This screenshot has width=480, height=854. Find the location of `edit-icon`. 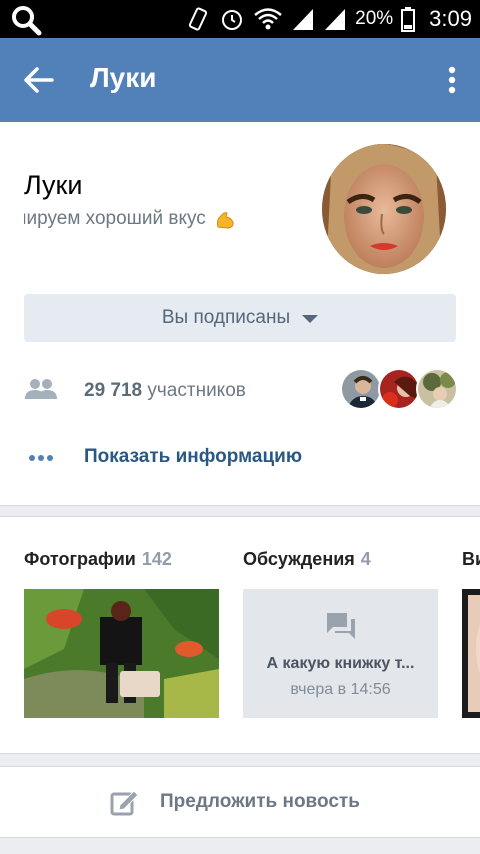

edit-icon is located at coordinates (124, 803).